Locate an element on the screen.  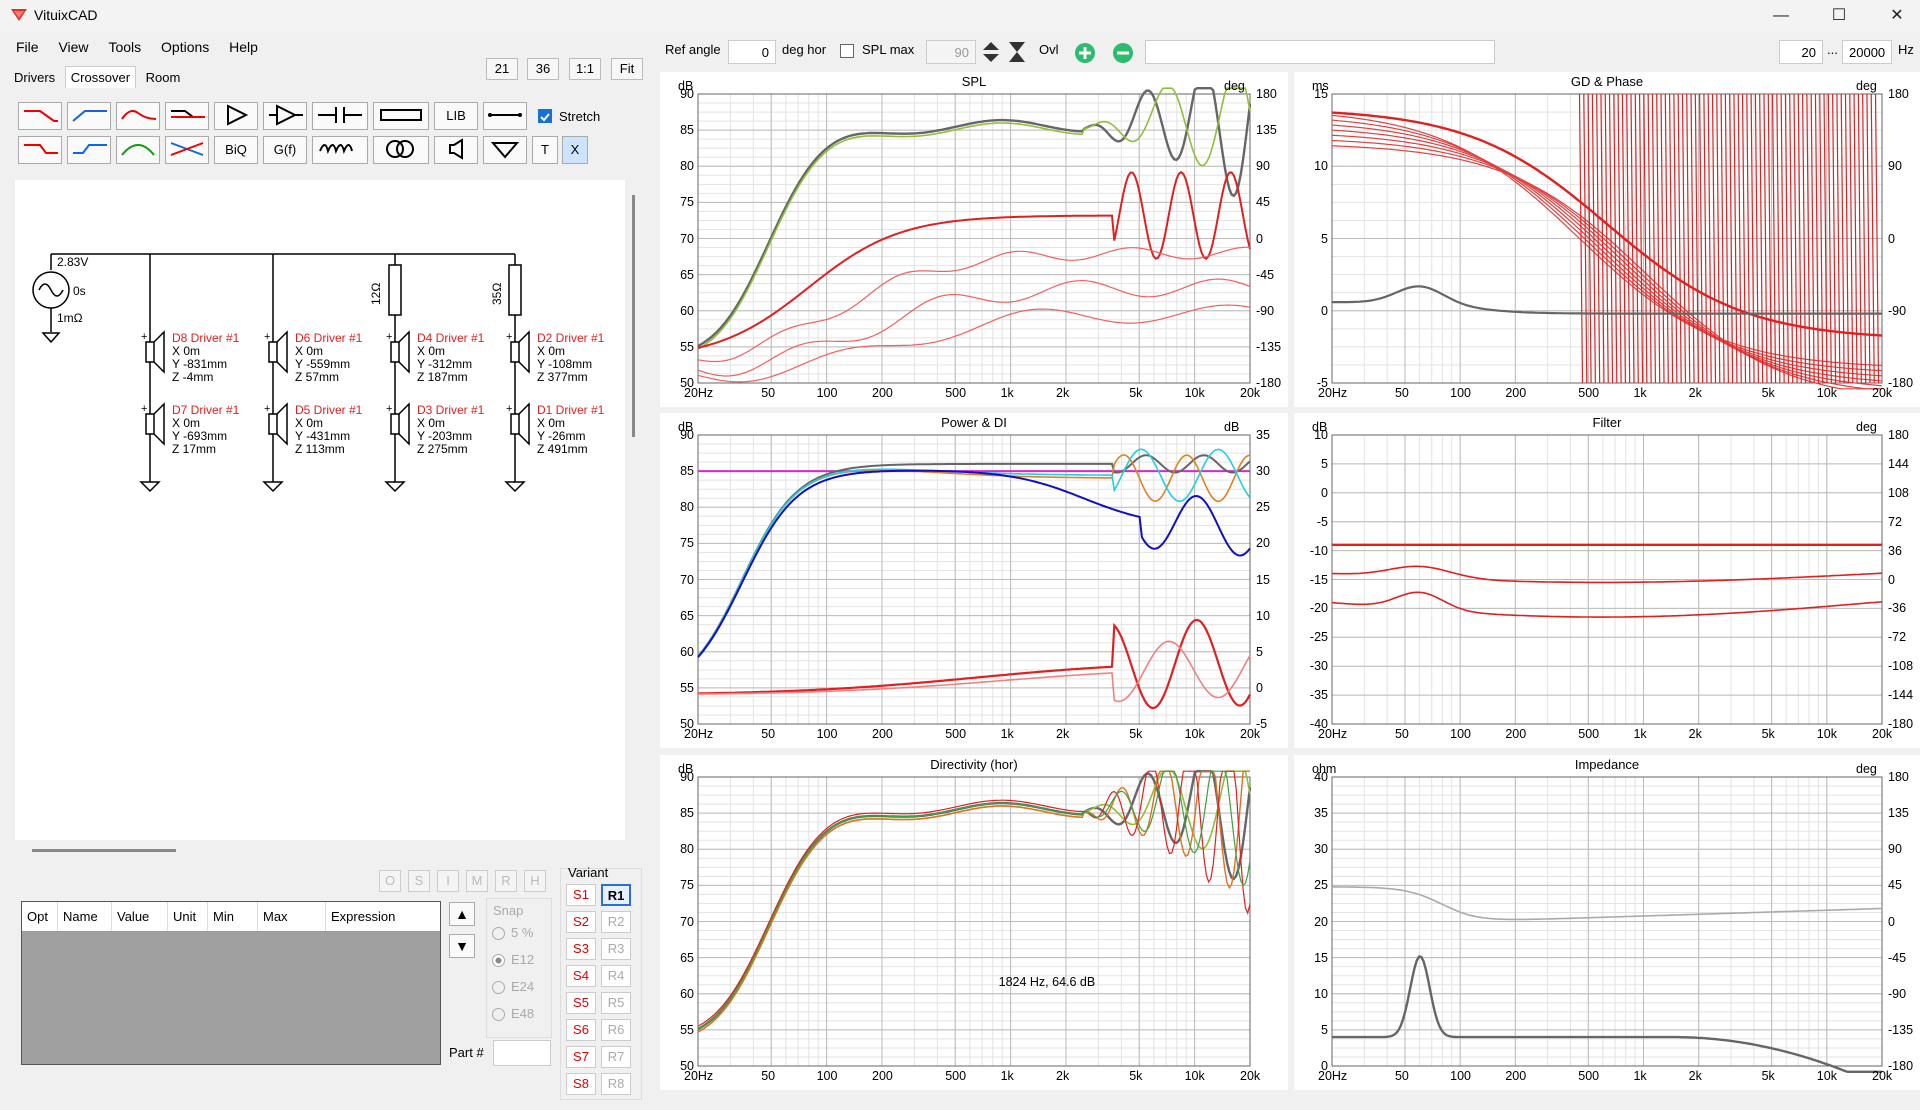
inductor-tool-button is located at coordinates (340, 150).